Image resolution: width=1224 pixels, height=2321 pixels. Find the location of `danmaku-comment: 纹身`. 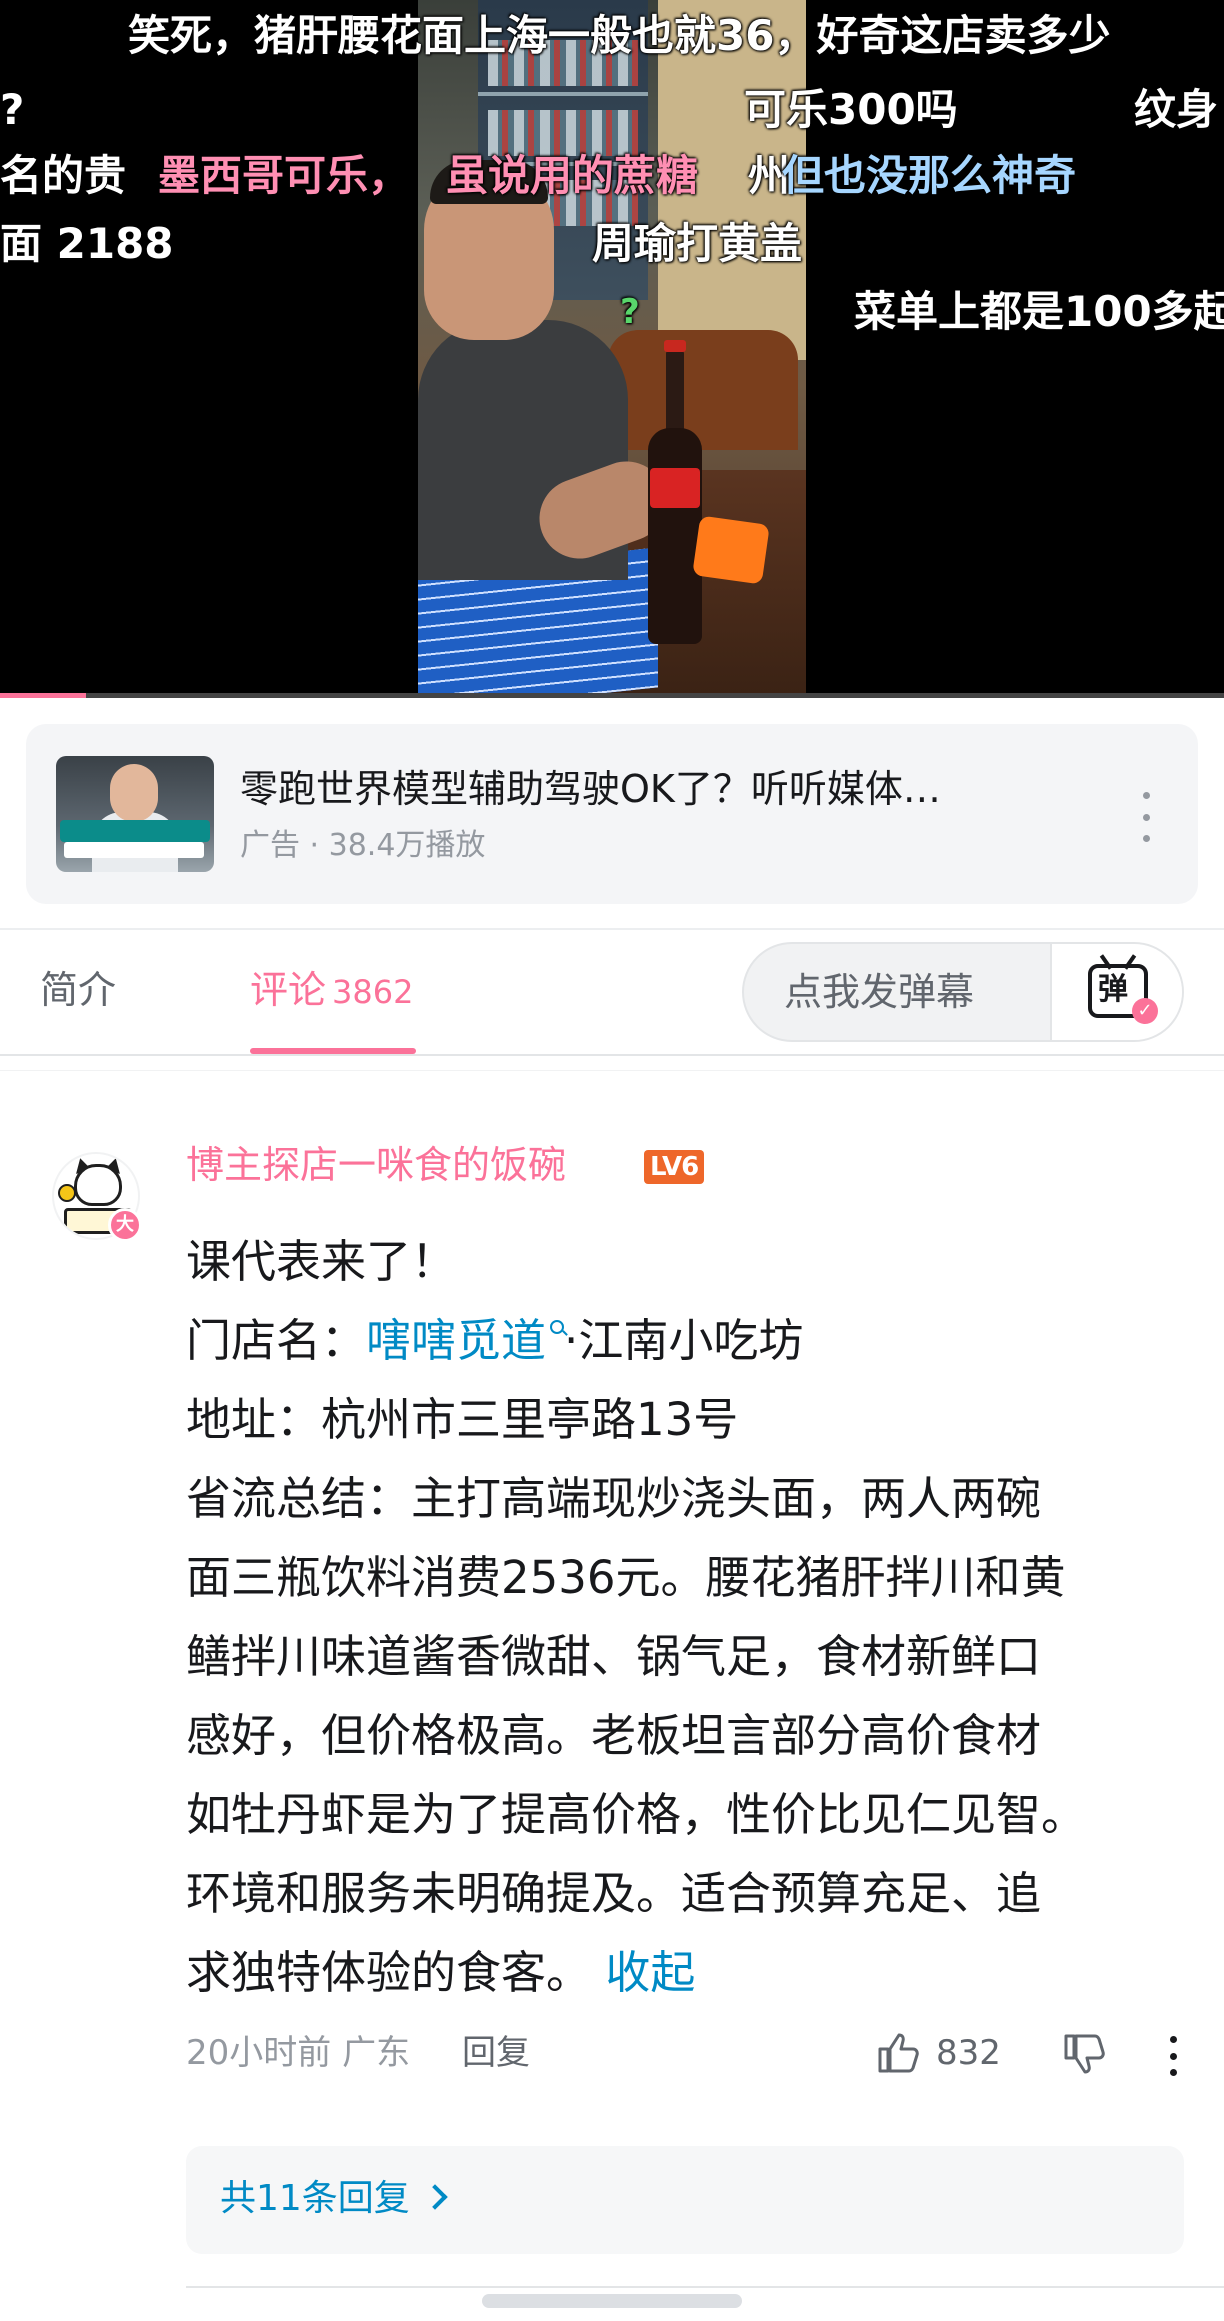

danmaku-comment: 纹身 is located at coordinates (1176, 109).